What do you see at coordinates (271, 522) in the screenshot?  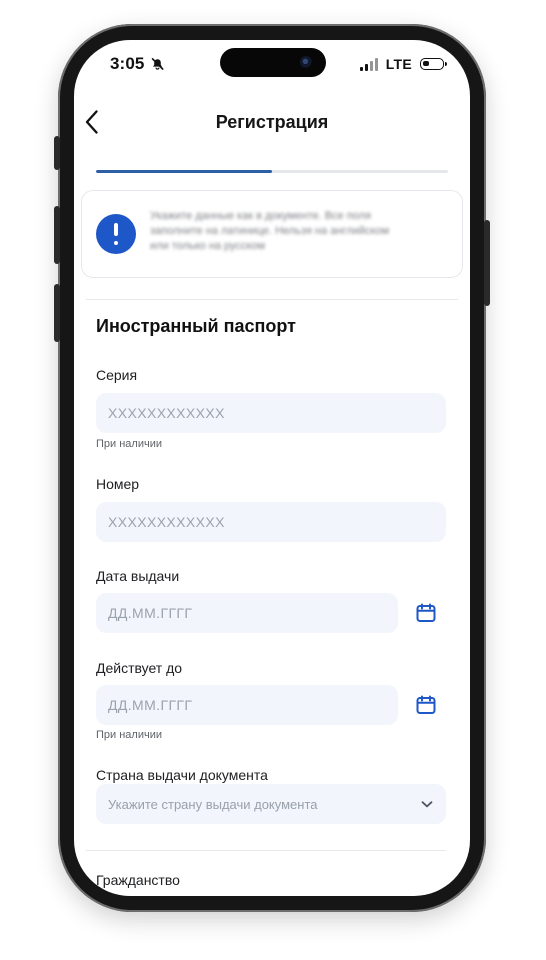 I see `number-input: XXXXXXXXXXXX` at bounding box center [271, 522].